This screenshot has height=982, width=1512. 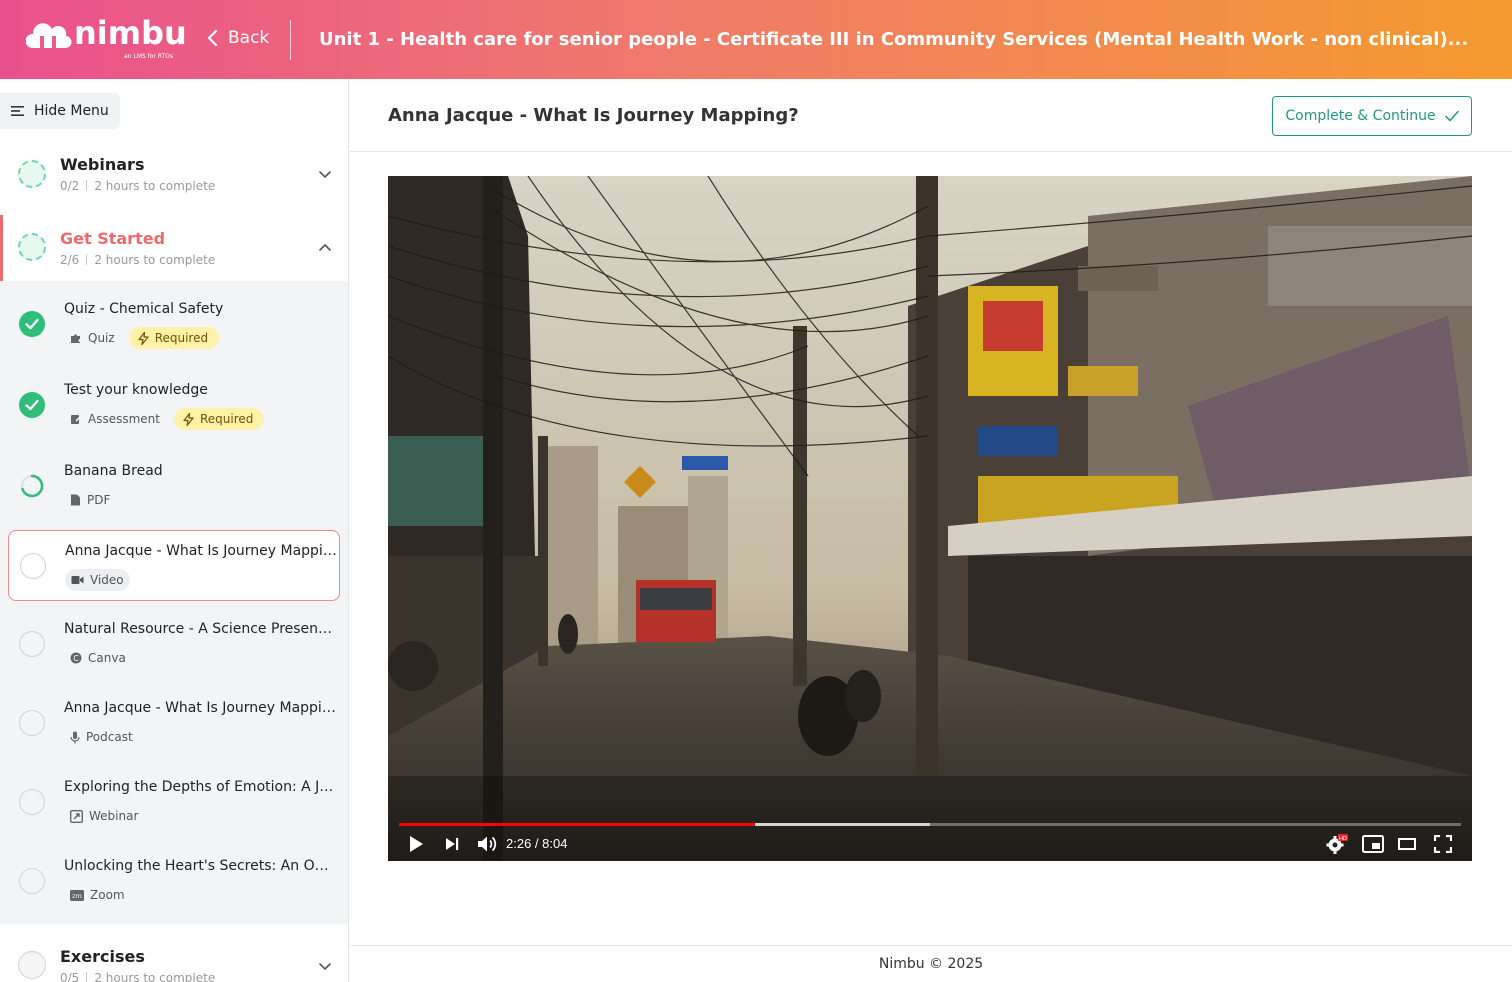 What do you see at coordinates (537, 843) in the screenshot?
I see `video-time-display: 2:26 / 8:04` at bounding box center [537, 843].